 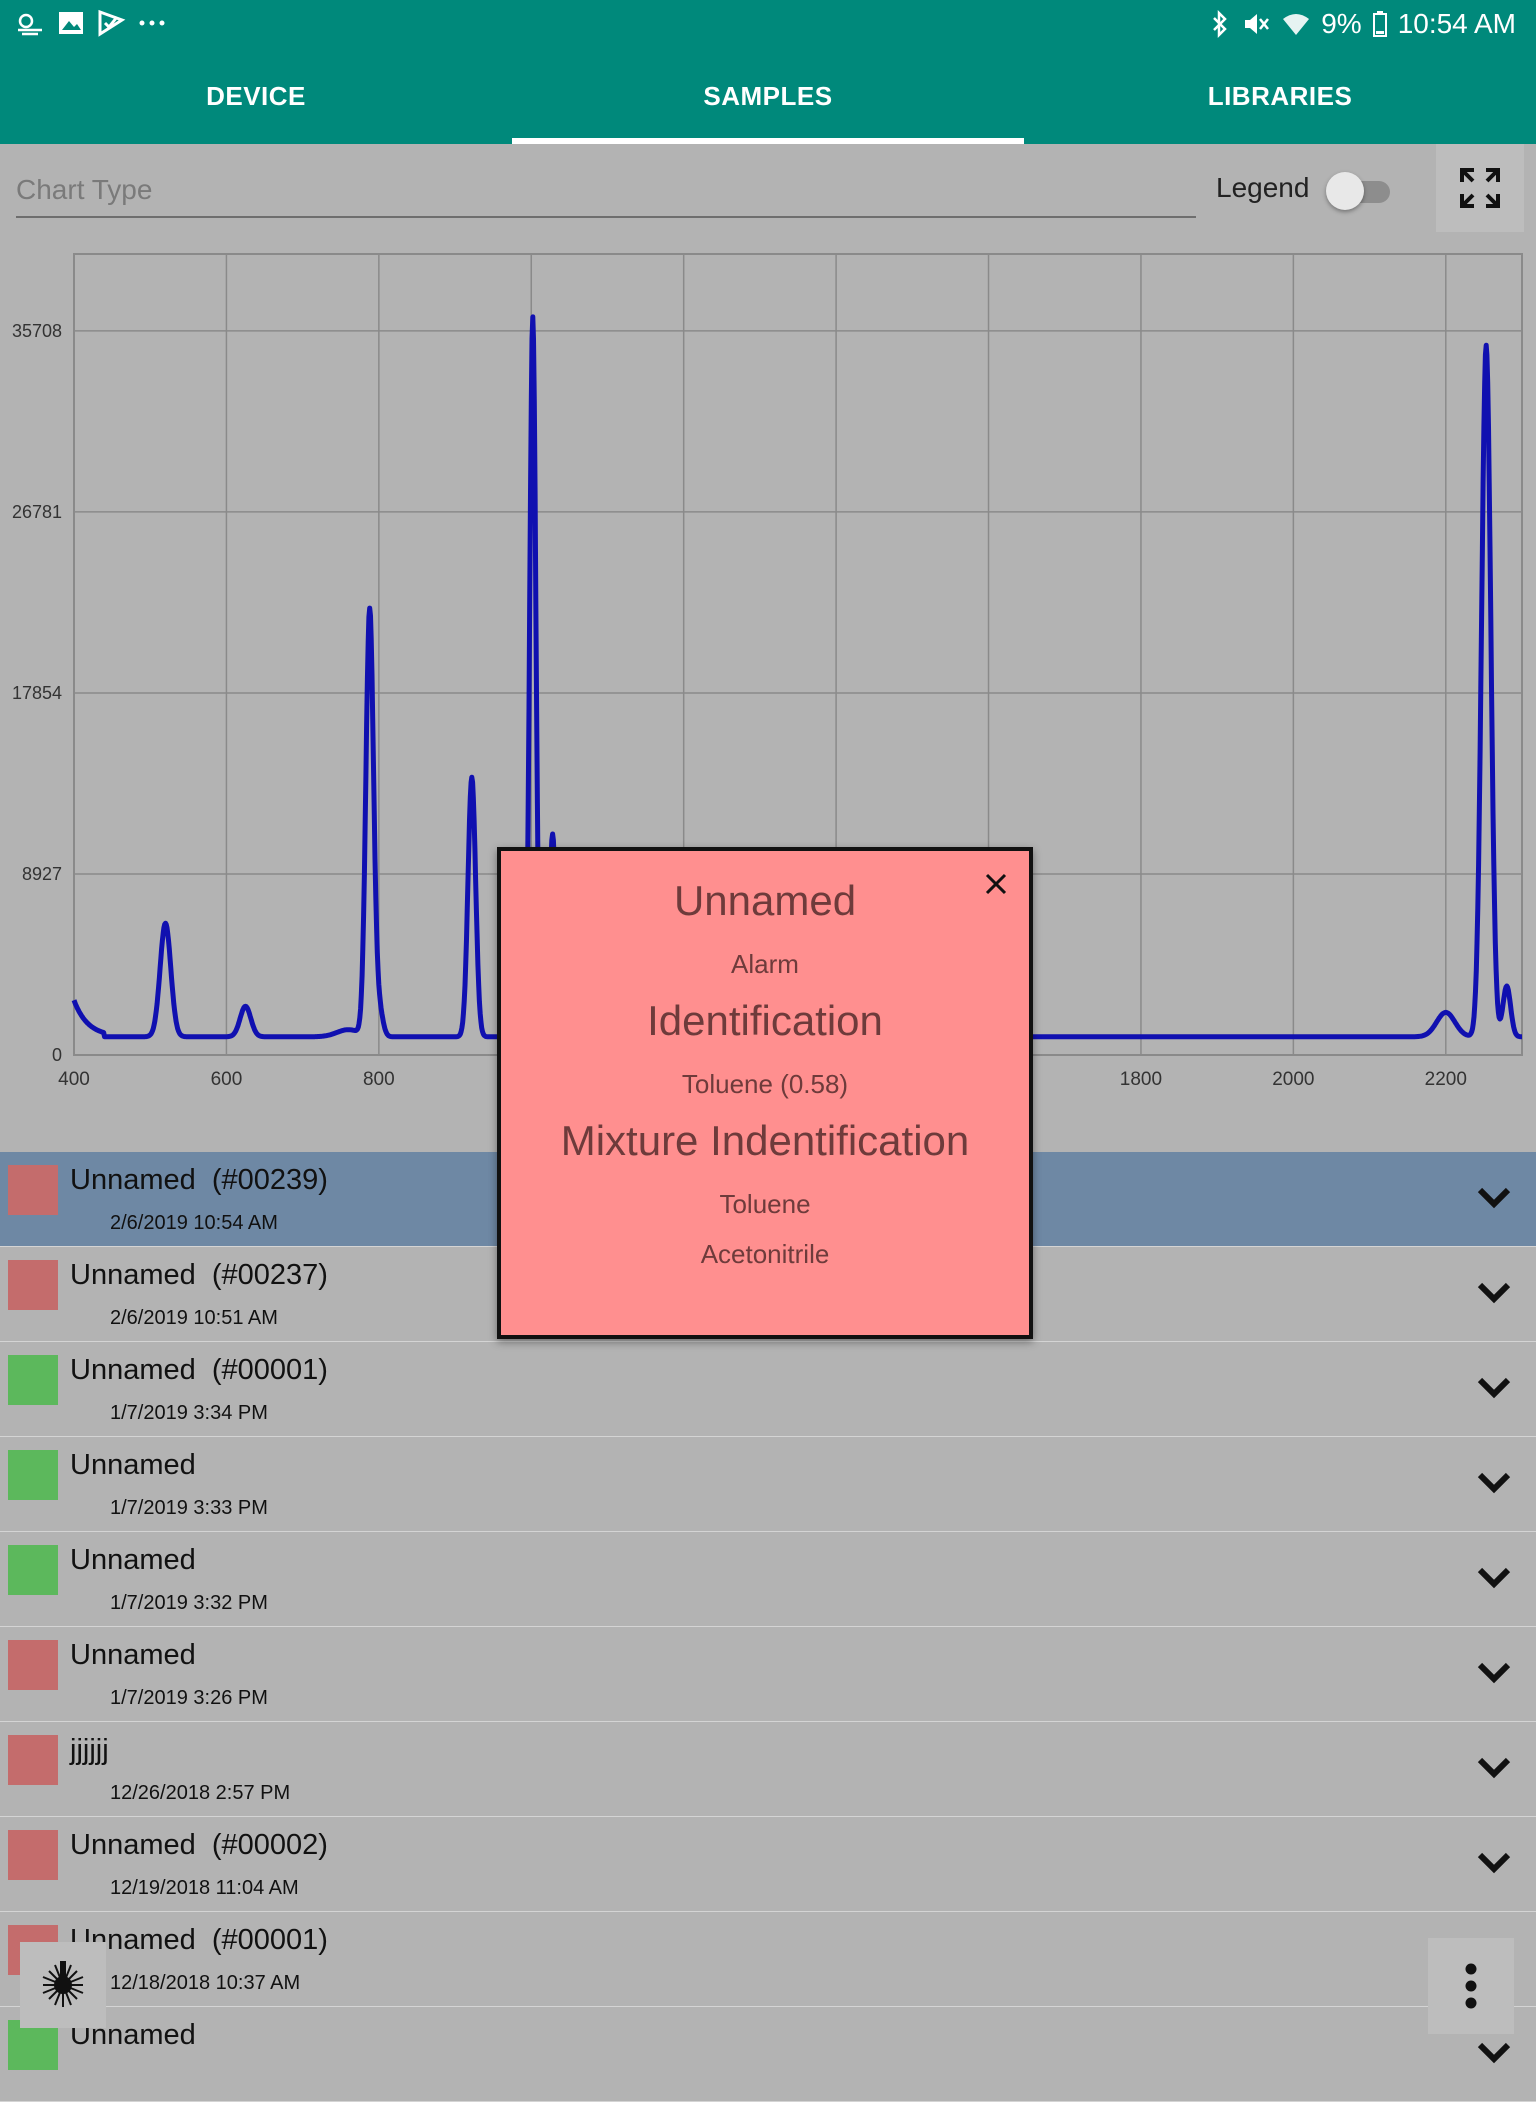 I want to click on fullscreen-button, so click(x=1480, y=188).